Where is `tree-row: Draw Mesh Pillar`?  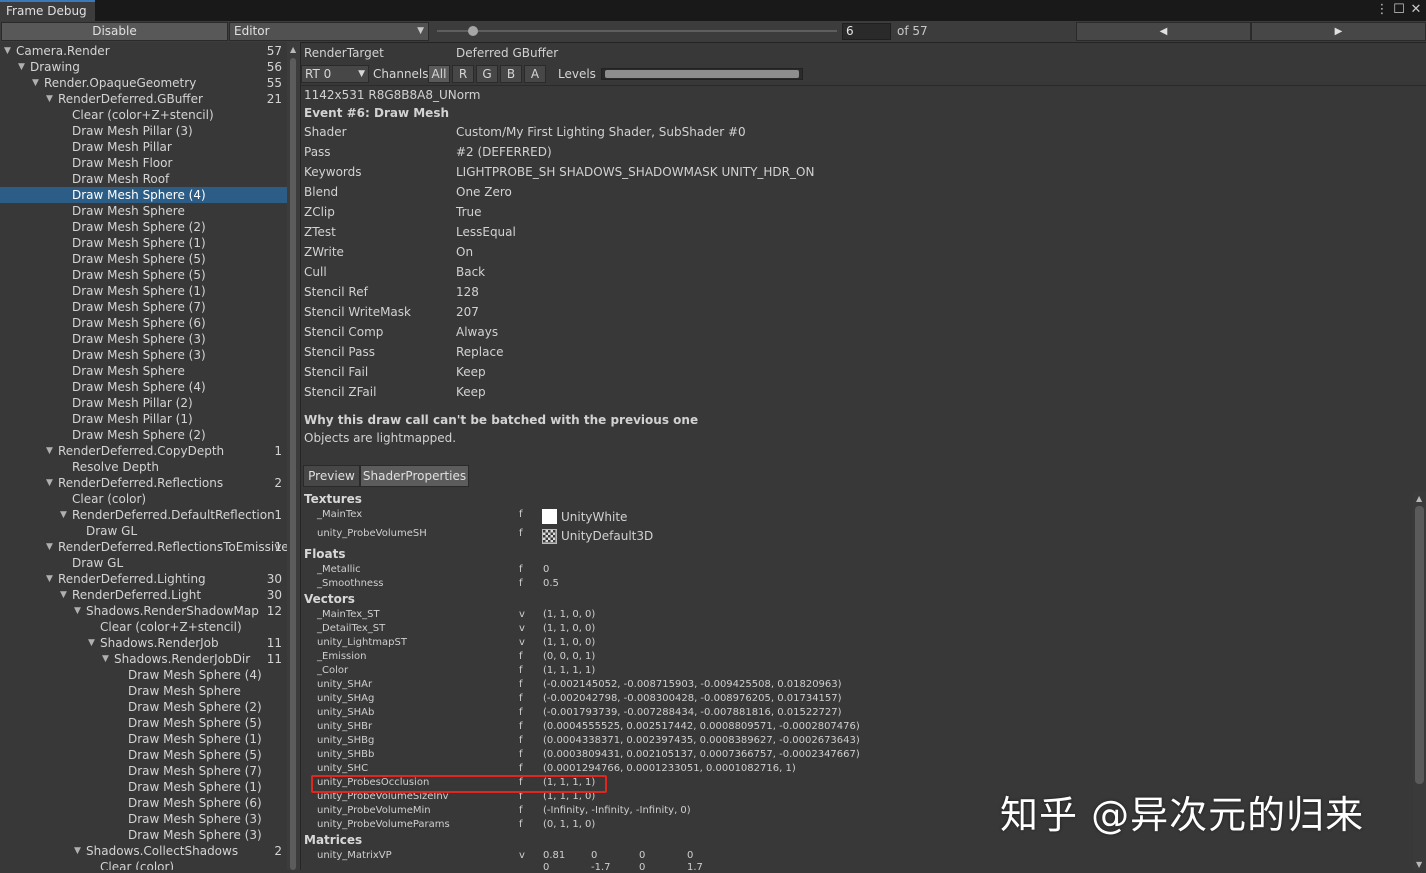
tree-row: Draw Mesh Pillar is located at coordinates (143, 147).